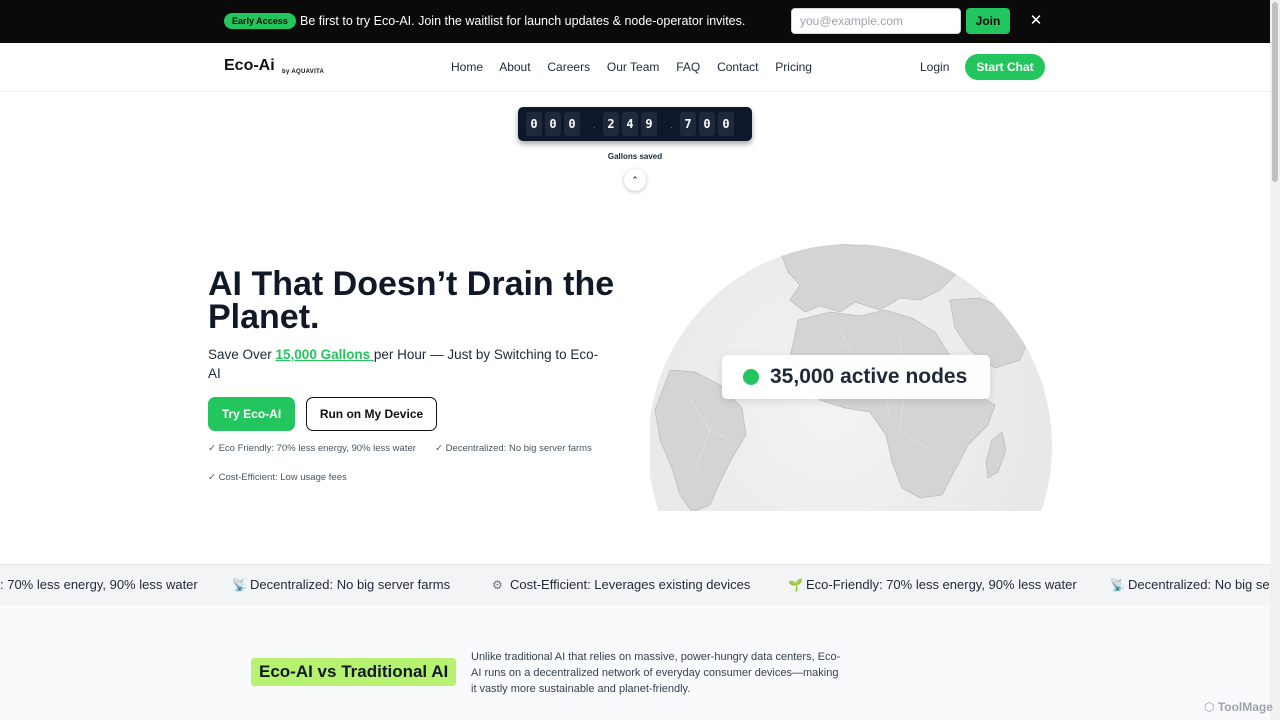 Image resolution: width=1280 pixels, height=720 pixels. Describe the element at coordinates (793, 67) in the screenshot. I see `nav-link-pricing: Pricing` at that location.